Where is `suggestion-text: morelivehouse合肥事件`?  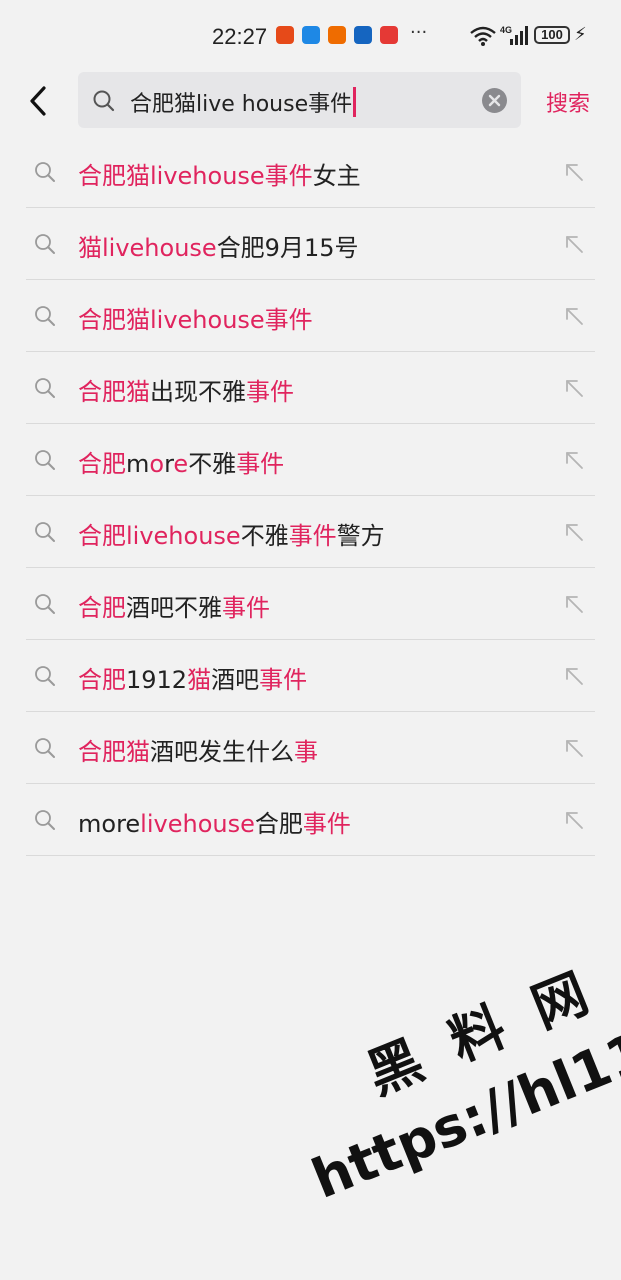 suggestion-text: morelivehouse合肥事件 is located at coordinates (214, 821).